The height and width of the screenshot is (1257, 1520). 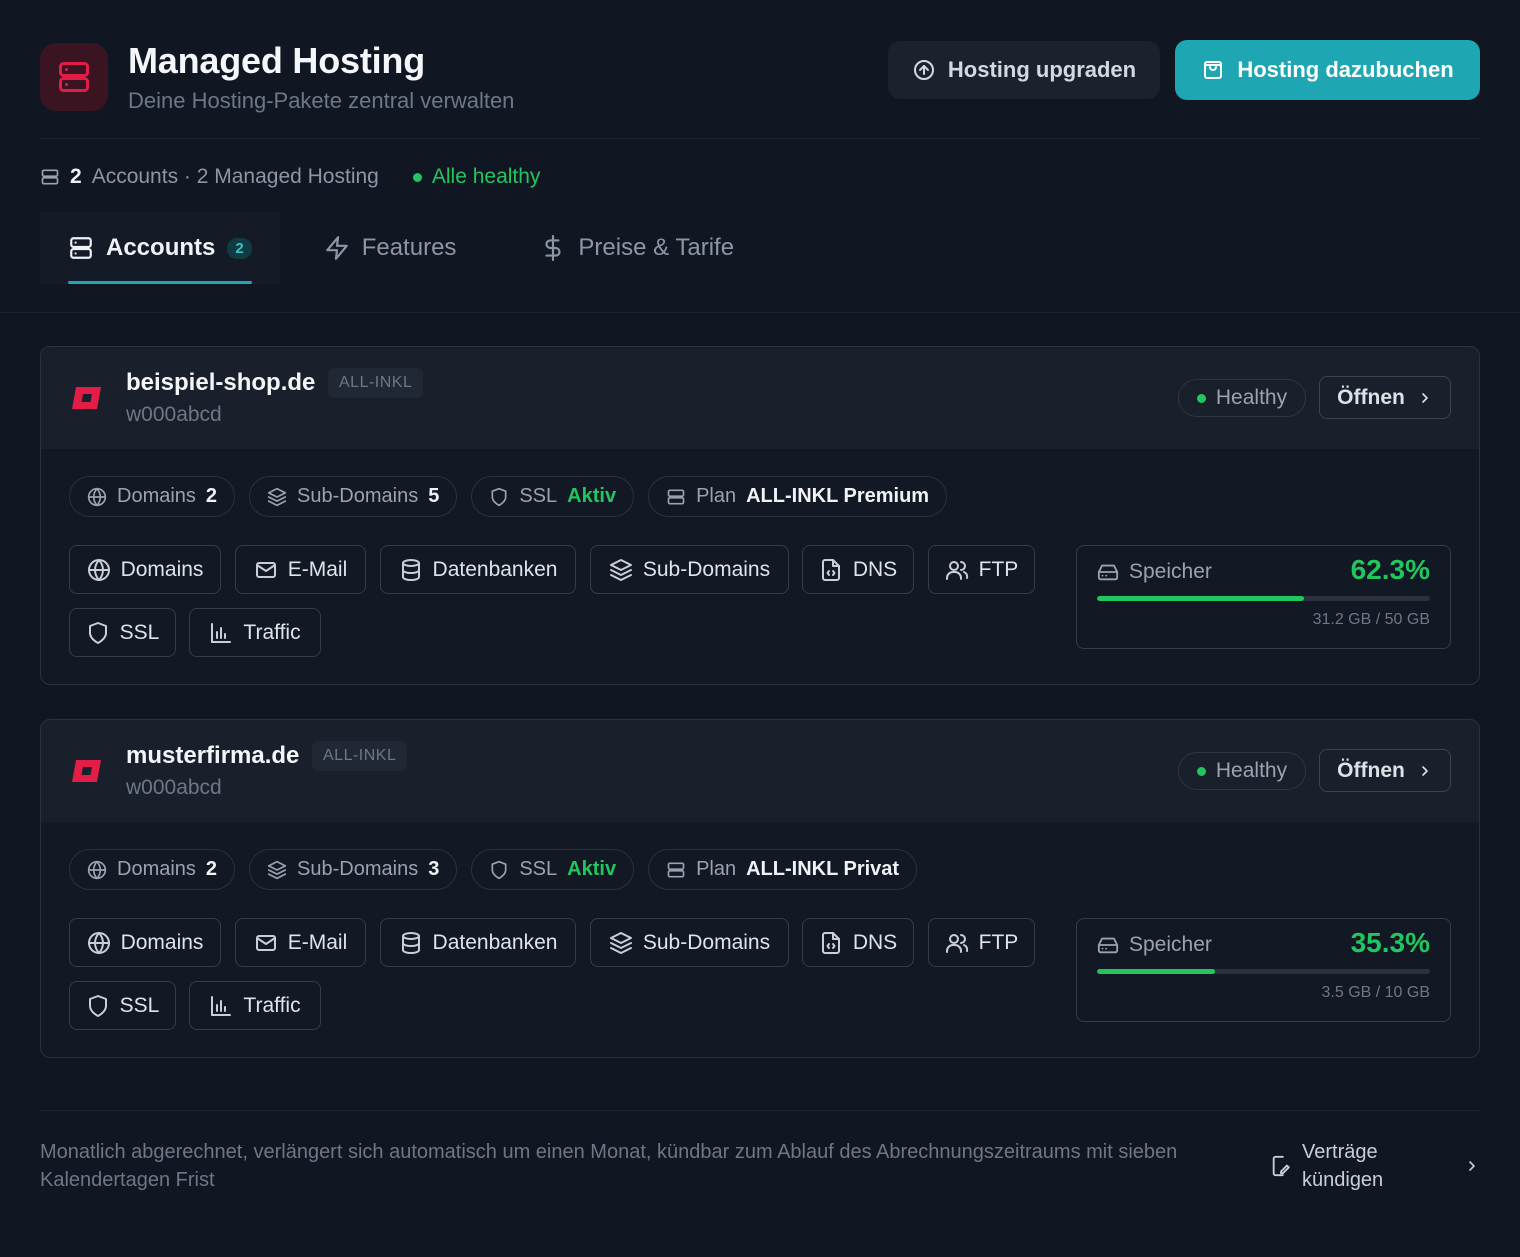 I want to click on storage-usage: 3.5 GB / 10 GB, so click(x=1376, y=992).